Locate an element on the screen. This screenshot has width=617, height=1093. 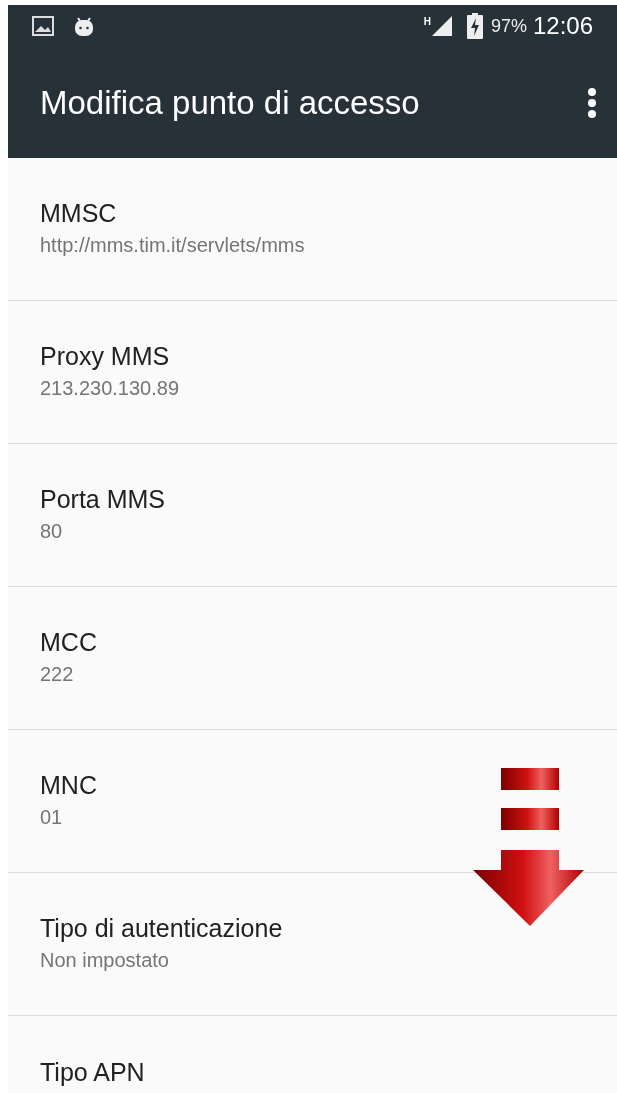
setting-title: MNC is located at coordinates (69, 785).